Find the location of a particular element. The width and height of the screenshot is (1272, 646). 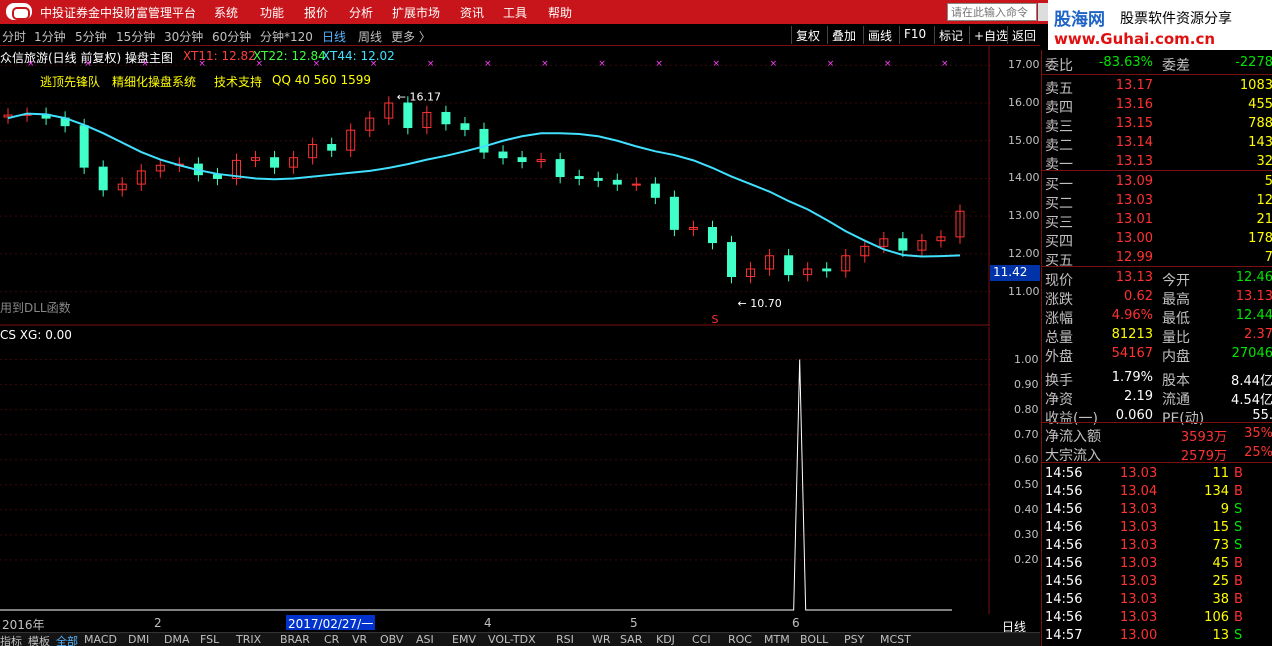

ask-row: 卖四 13.16 455 is located at coordinates (1157, 106).